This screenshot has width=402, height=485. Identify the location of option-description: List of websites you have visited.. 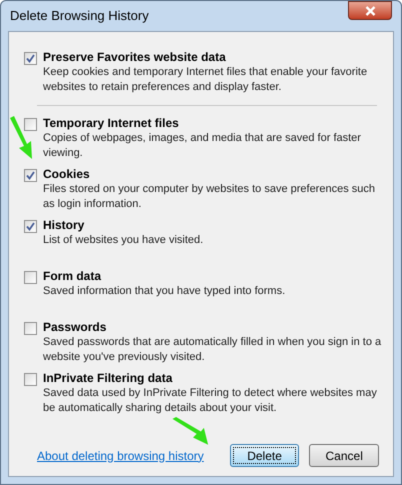
(123, 240).